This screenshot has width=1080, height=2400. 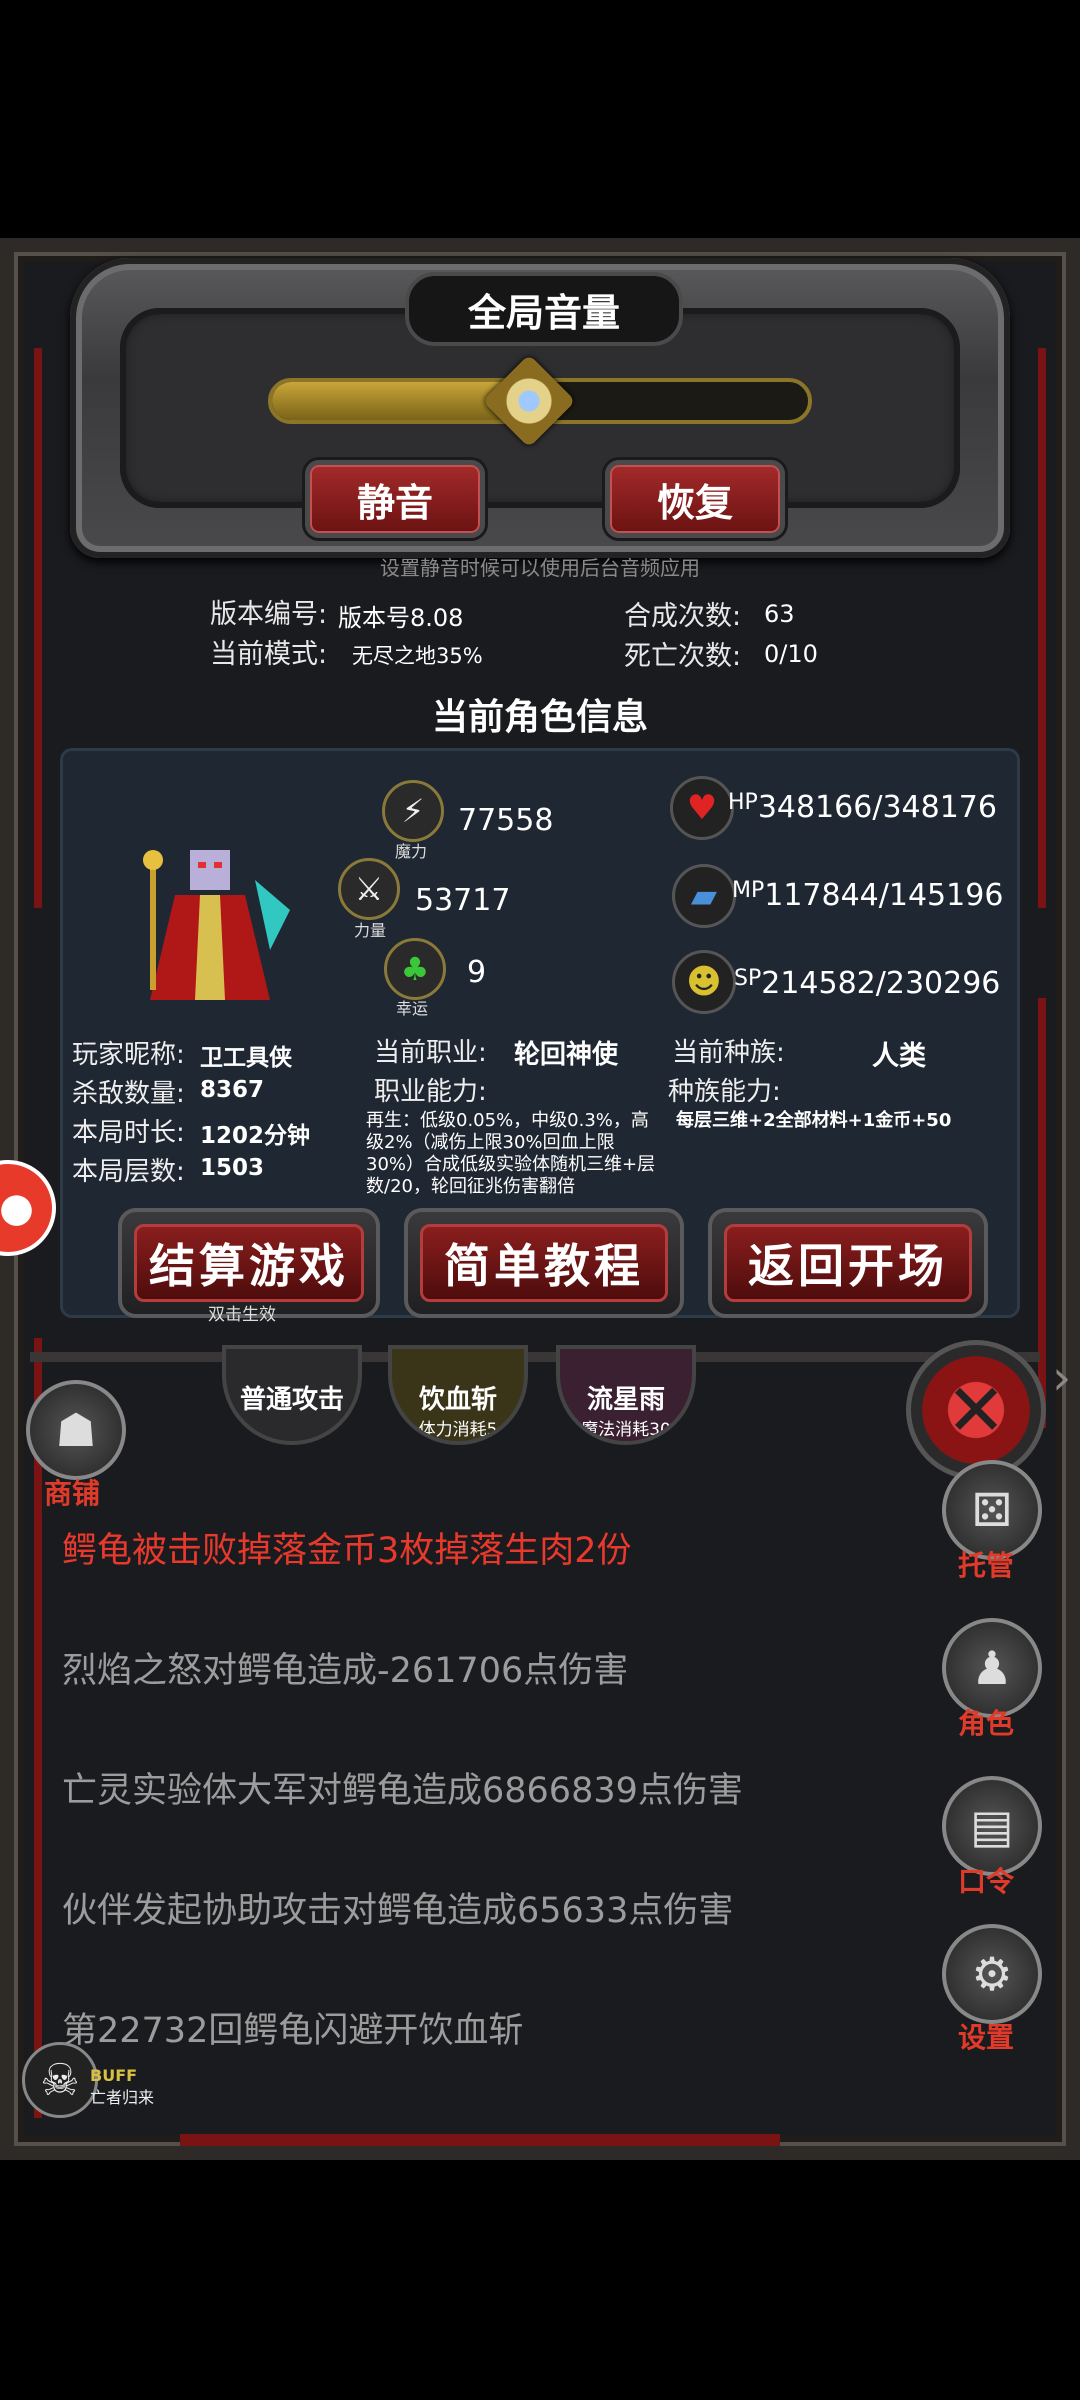 I want to click on job-ability-label: 职业能力:, so click(x=430, y=1092).